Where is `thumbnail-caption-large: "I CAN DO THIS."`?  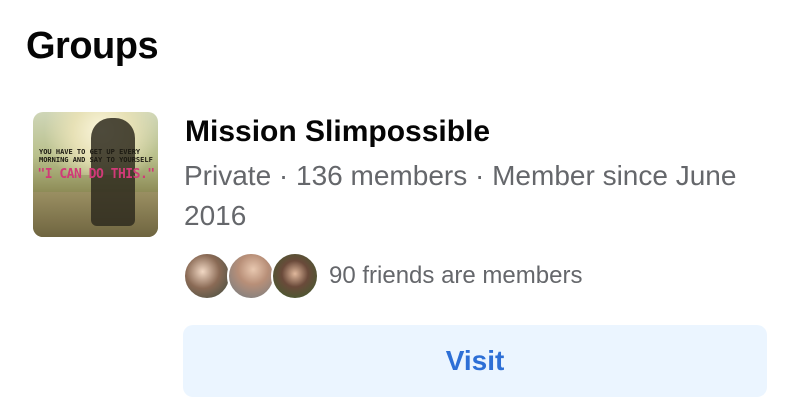 thumbnail-caption-large: "I CAN DO THIS." is located at coordinates (96, 174).